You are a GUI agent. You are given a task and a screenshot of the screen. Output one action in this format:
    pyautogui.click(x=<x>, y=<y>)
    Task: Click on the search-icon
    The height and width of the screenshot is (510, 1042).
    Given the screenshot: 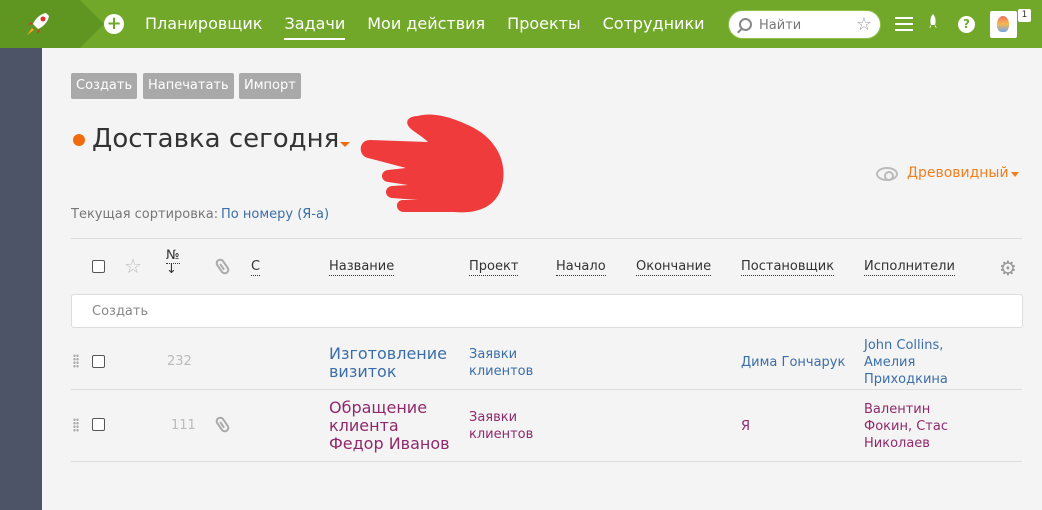 What is the action you would take?
    pyautogui.click(x=745, y=24)
    